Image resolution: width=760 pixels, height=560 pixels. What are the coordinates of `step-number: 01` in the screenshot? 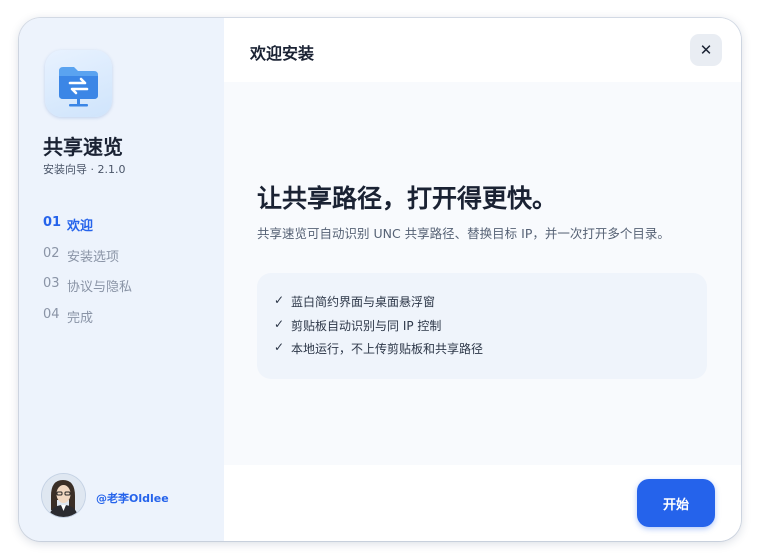 It's located at (52, 222).